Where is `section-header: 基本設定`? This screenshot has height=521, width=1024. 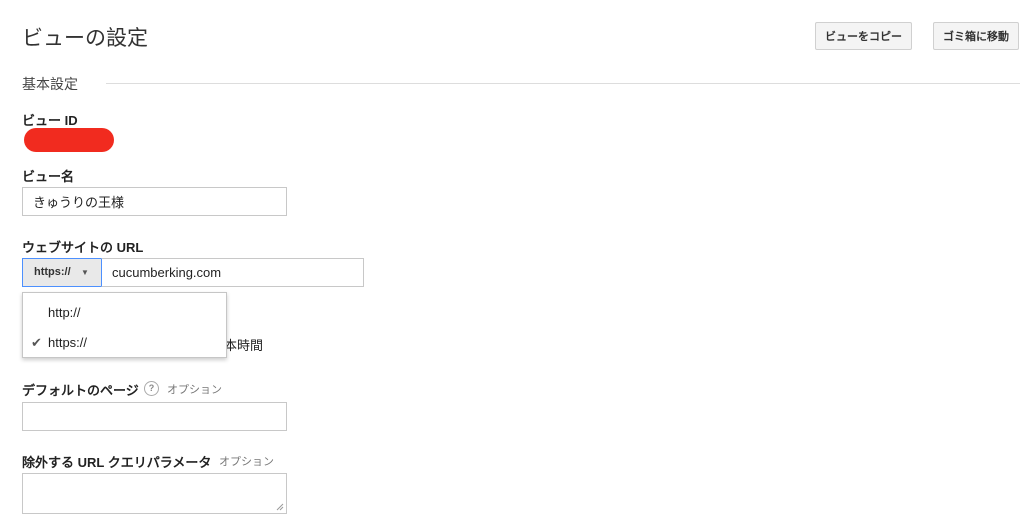
section-header: 基本設定 is located at coordinates (521, 84).